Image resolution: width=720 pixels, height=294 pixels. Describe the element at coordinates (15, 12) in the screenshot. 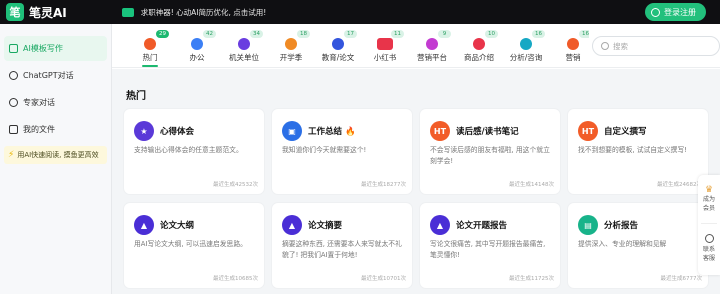

I see `logo-icon: 笔` at that location.